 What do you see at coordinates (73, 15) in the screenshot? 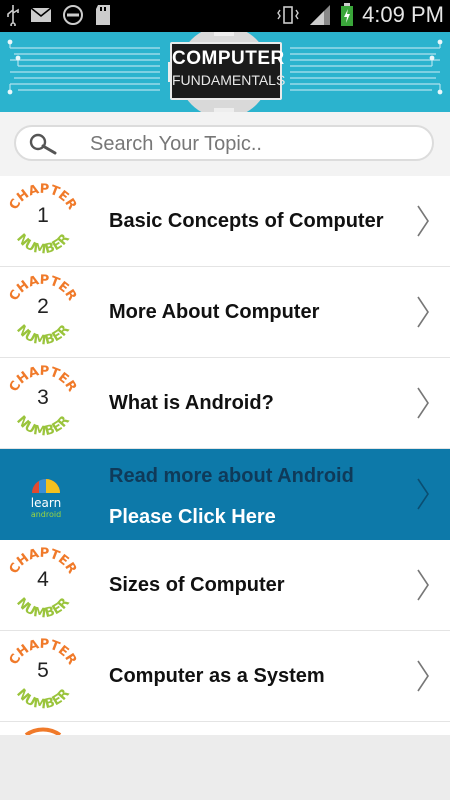
I see `do-not-disturb-icon` at bounding box center [73, 15].